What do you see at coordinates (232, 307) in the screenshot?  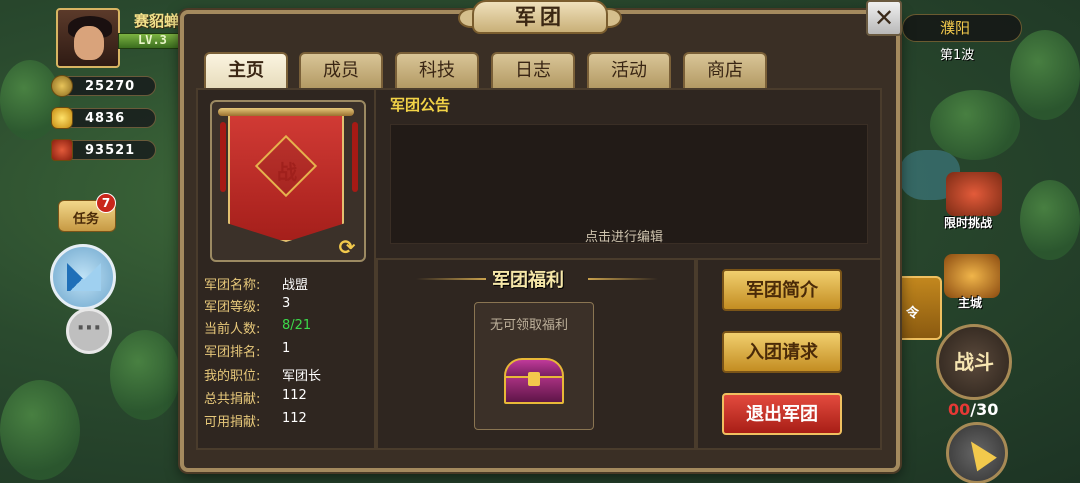 I see `info-key: 军团等级:` at bounding box center [232, 307].